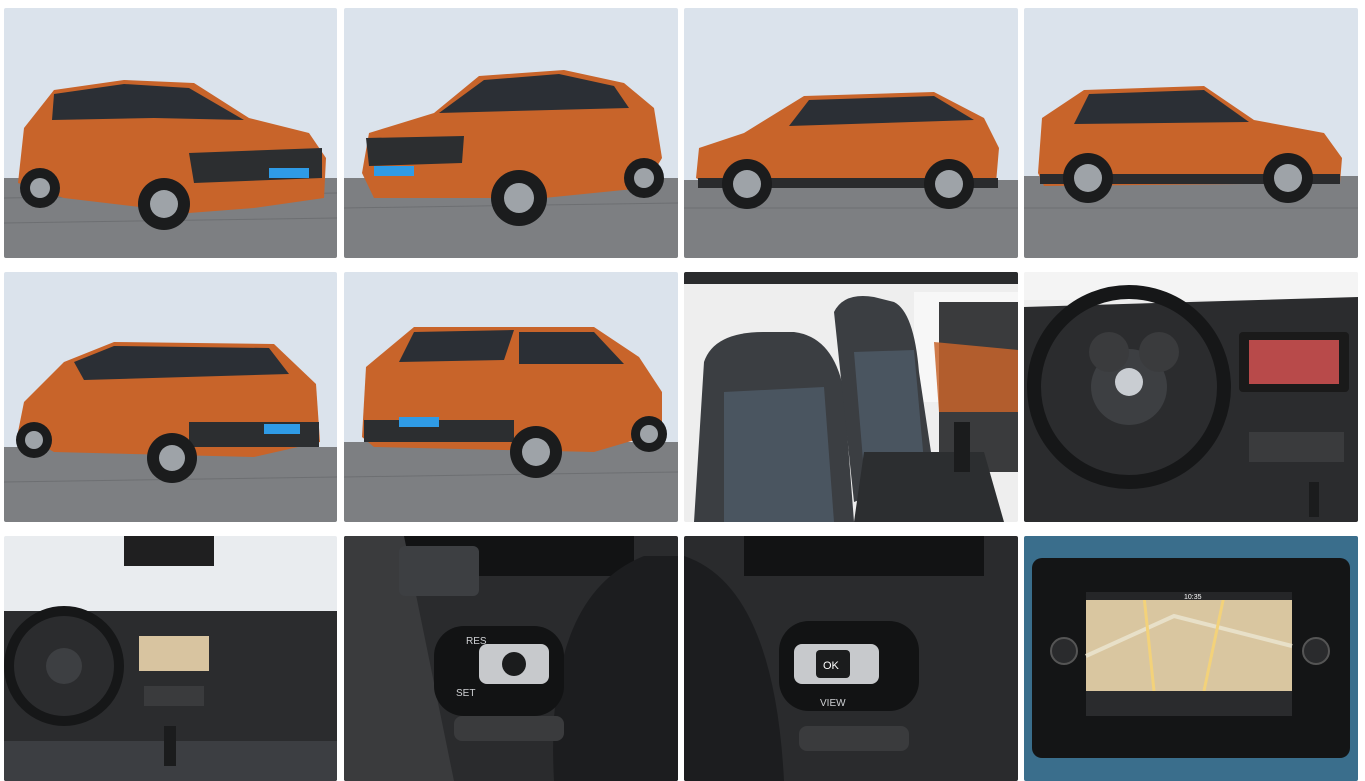 The height and width of the screenshot is (781, 1365). I want to click on photo-front-right, so click(511, 133).